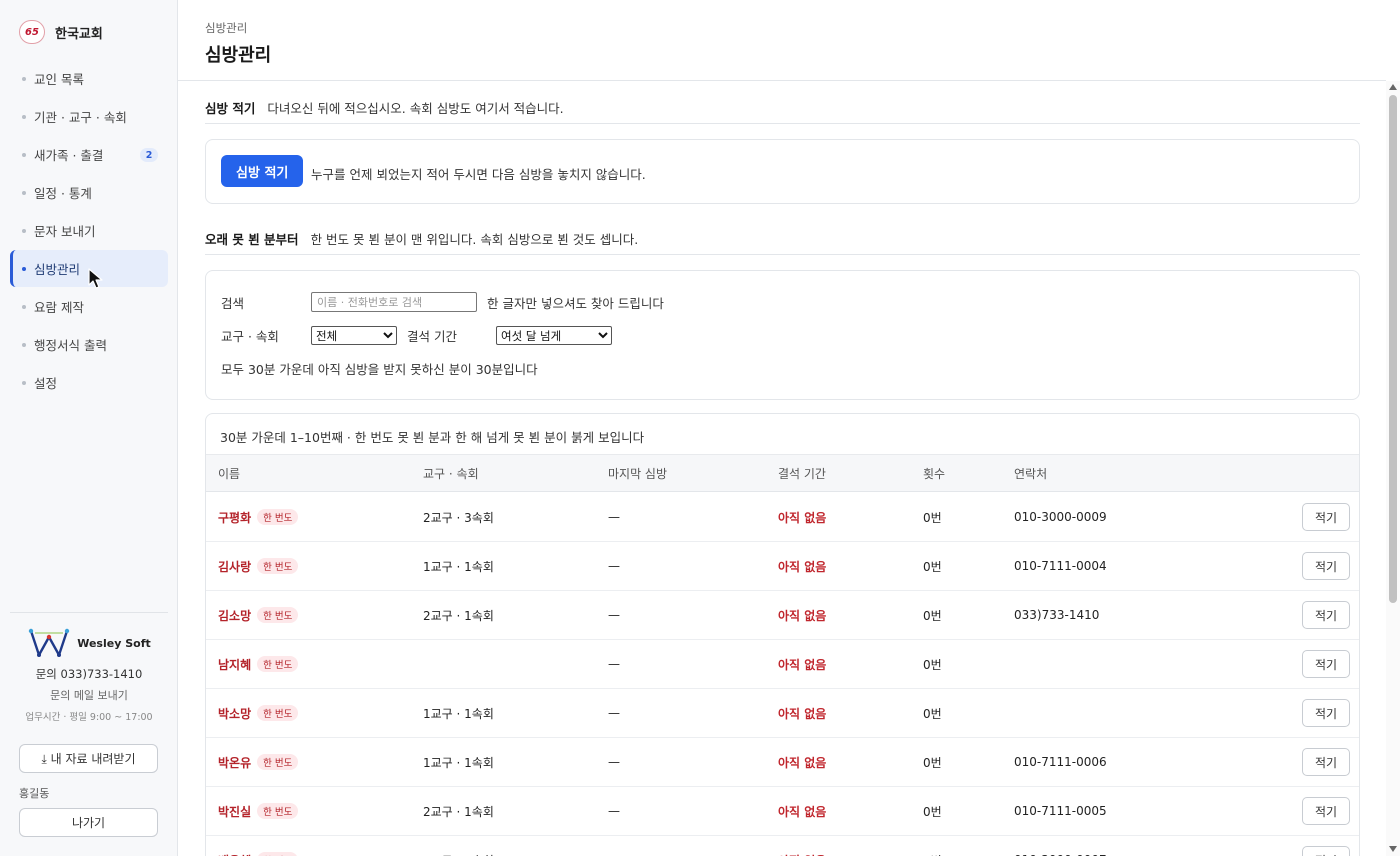 The image size is (1400, 856). What do you see at coordinates (354, 335) in the screenshot?
I see `group-select: 전체` at bounding box center [354, 335].